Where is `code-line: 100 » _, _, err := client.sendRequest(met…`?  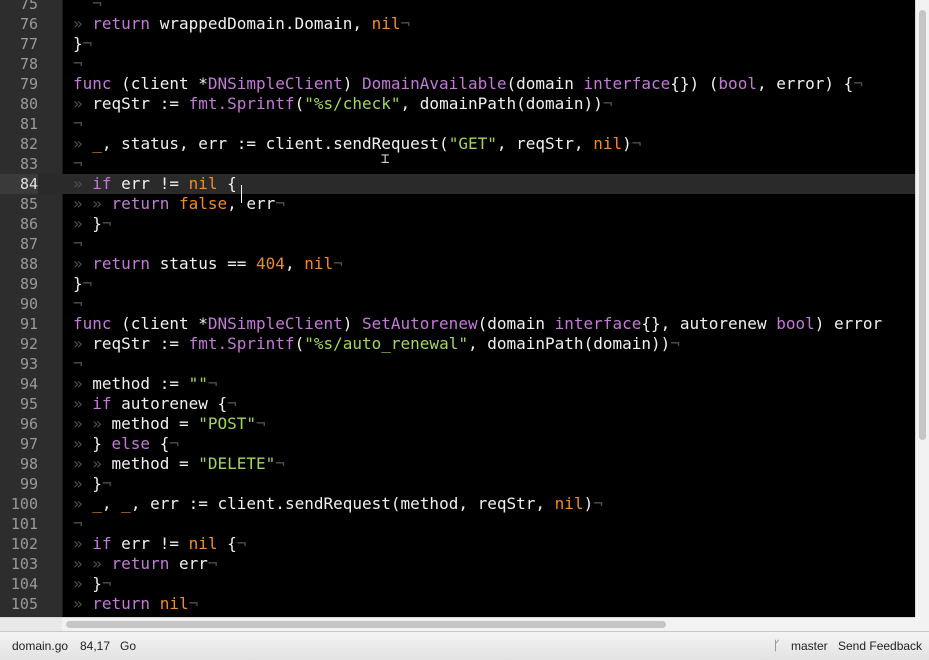 code-line: 100 » _, _, err := client.sendRequest(met… is located at coordinates (457, 504).